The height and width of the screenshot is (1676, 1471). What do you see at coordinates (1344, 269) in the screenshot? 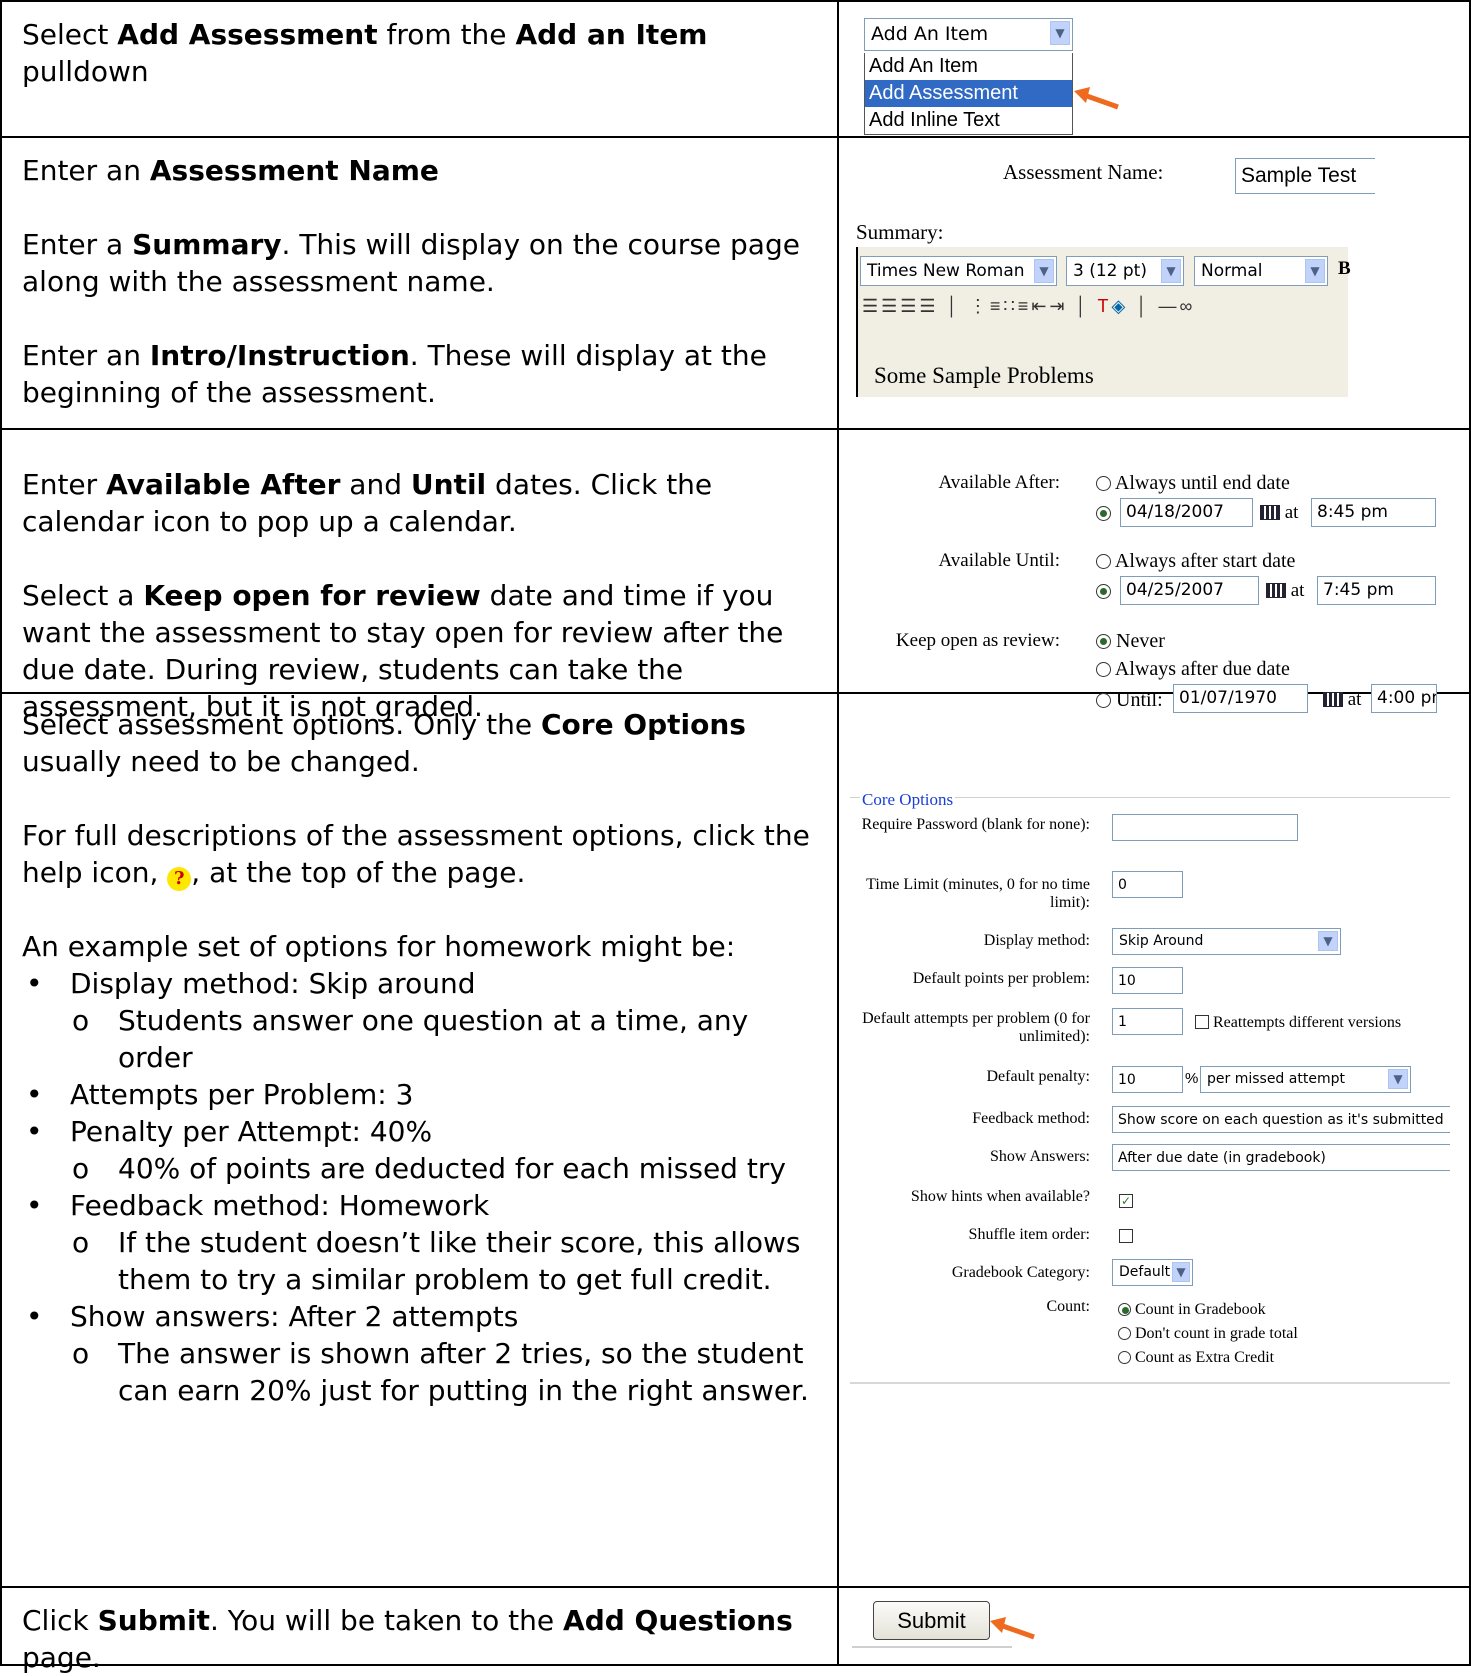
I see `bold-button: B` at bounding box center [1344, 269].